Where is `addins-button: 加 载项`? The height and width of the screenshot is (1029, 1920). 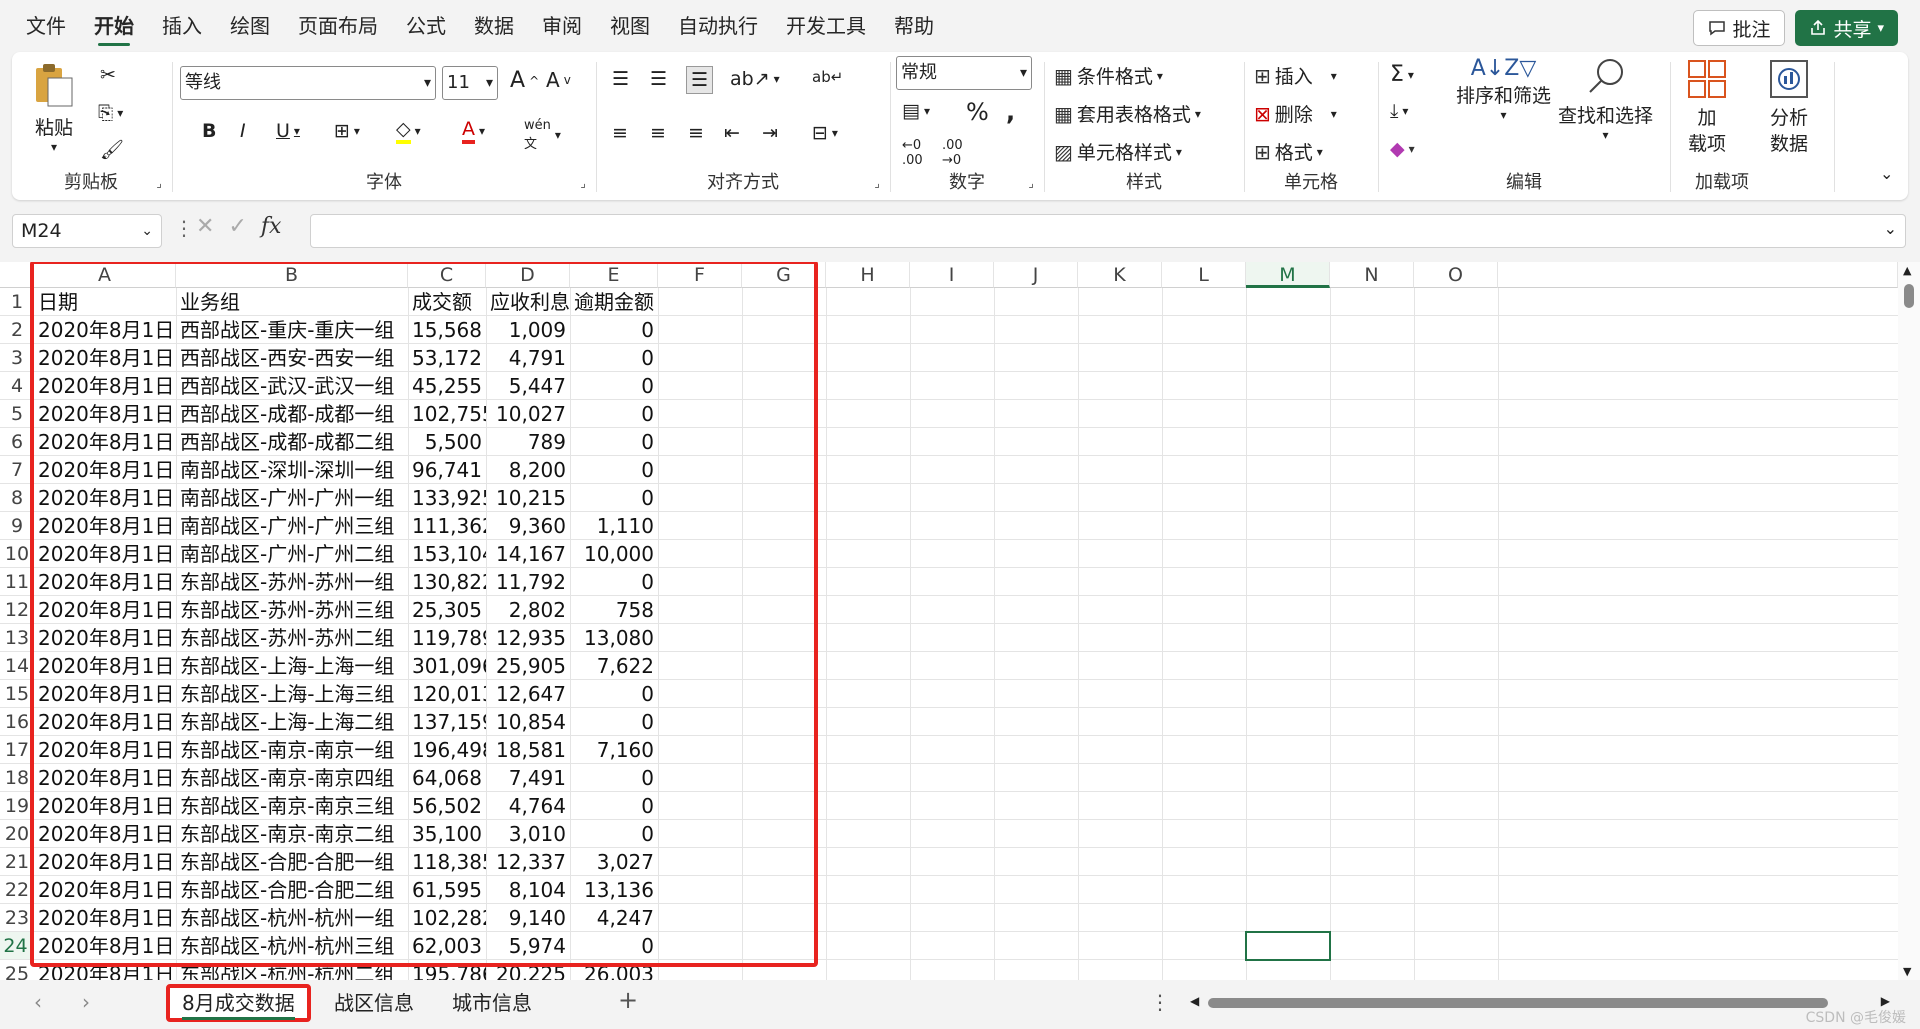 addins-button: 加 载项 is located at coordinates (1707, 107).